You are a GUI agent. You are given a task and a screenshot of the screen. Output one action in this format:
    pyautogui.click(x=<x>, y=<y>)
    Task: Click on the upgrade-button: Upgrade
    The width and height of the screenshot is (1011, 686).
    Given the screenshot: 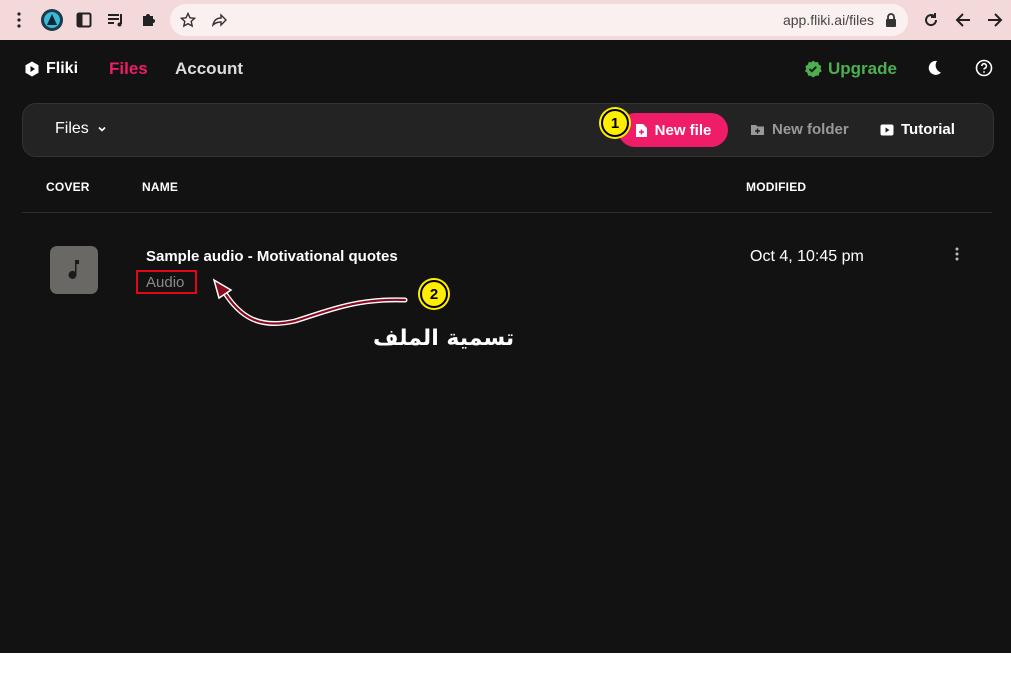 What is the action you would take?
    pyautogui.click(x=850, y=69)
    